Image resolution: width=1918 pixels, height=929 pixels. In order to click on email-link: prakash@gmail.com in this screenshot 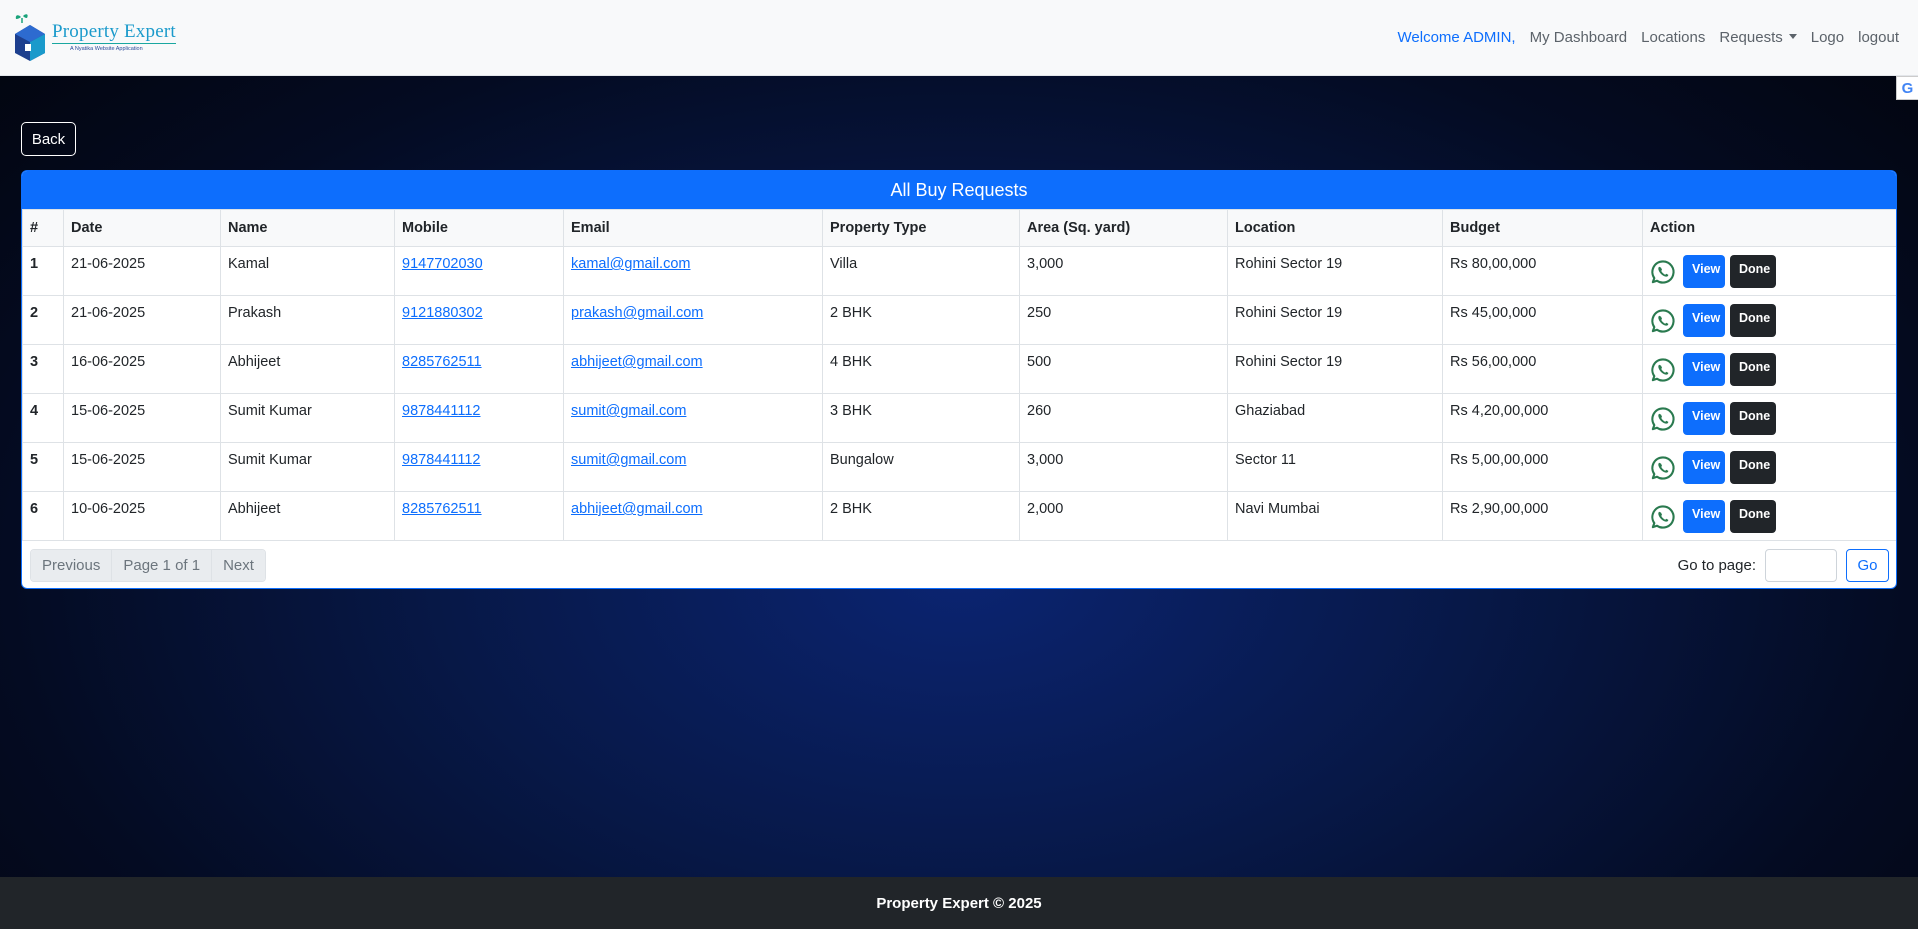, I will do `click(637, 313)`.